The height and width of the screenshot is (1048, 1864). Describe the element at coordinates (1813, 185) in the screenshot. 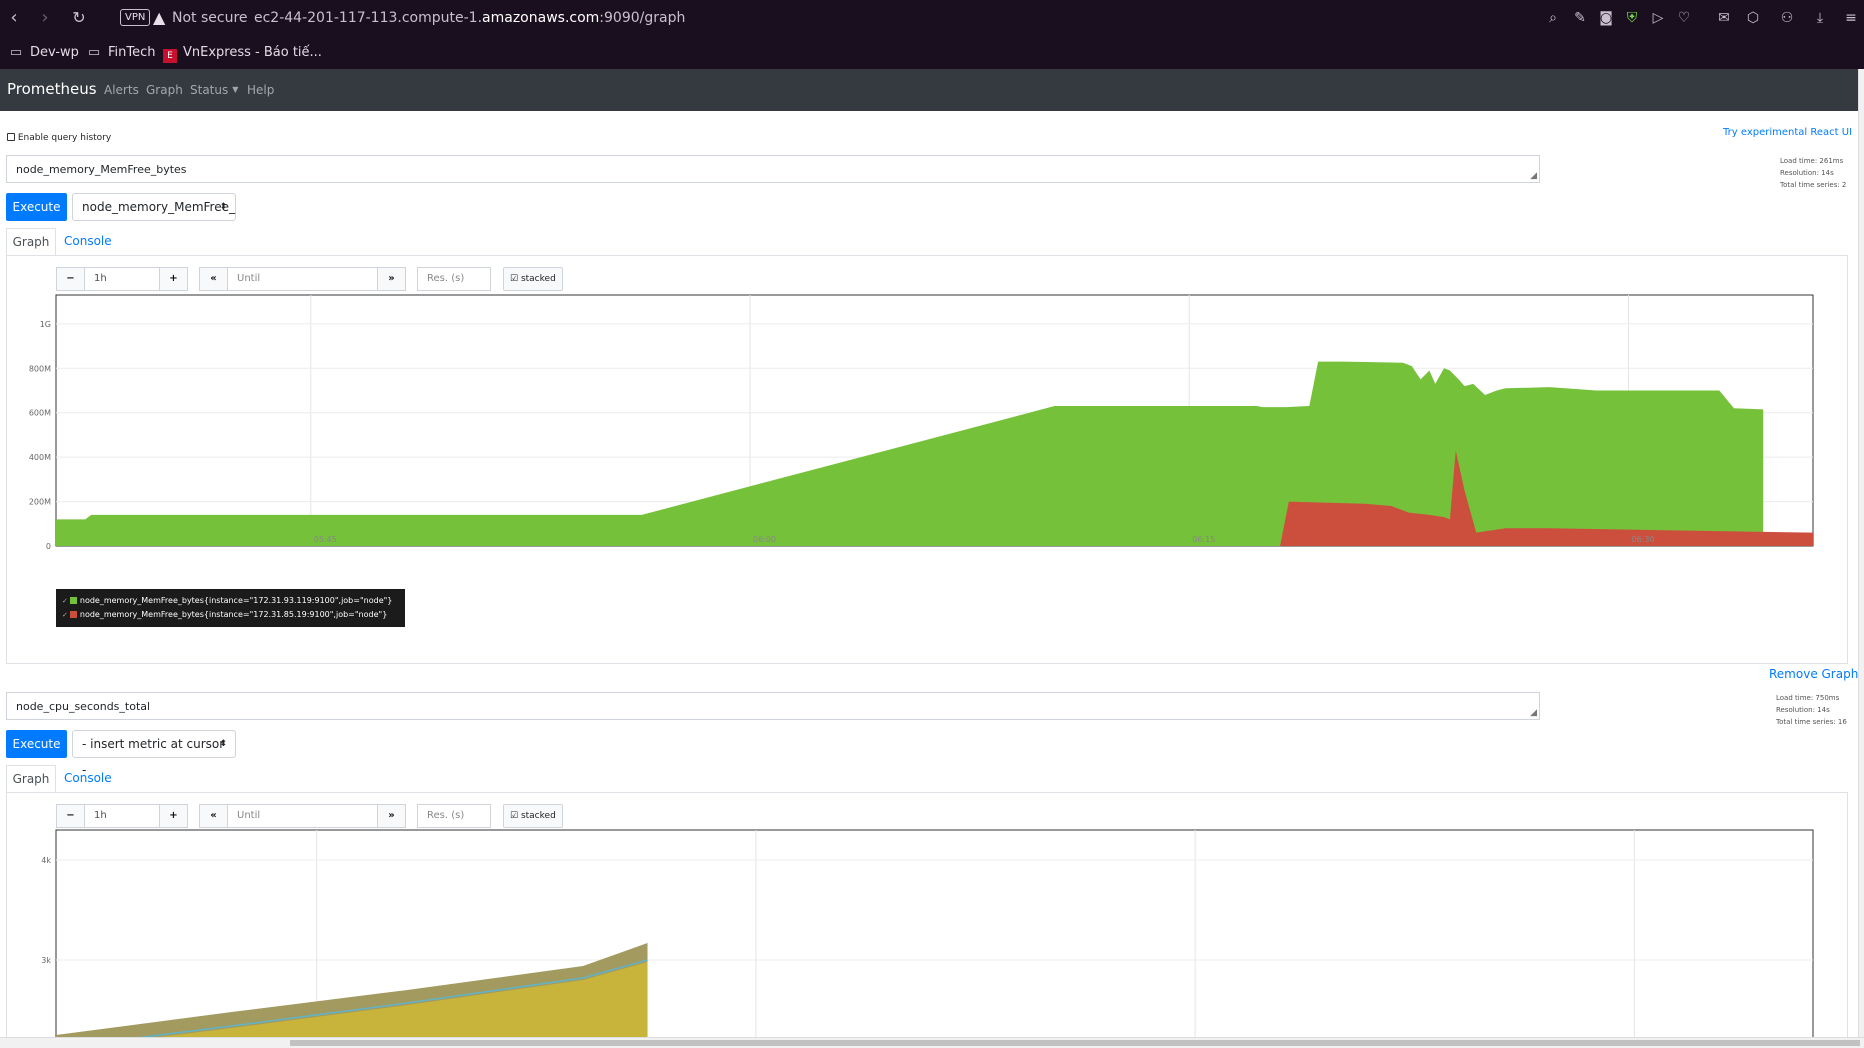

I see `stat-total-series: Total time series: 2` at that location.